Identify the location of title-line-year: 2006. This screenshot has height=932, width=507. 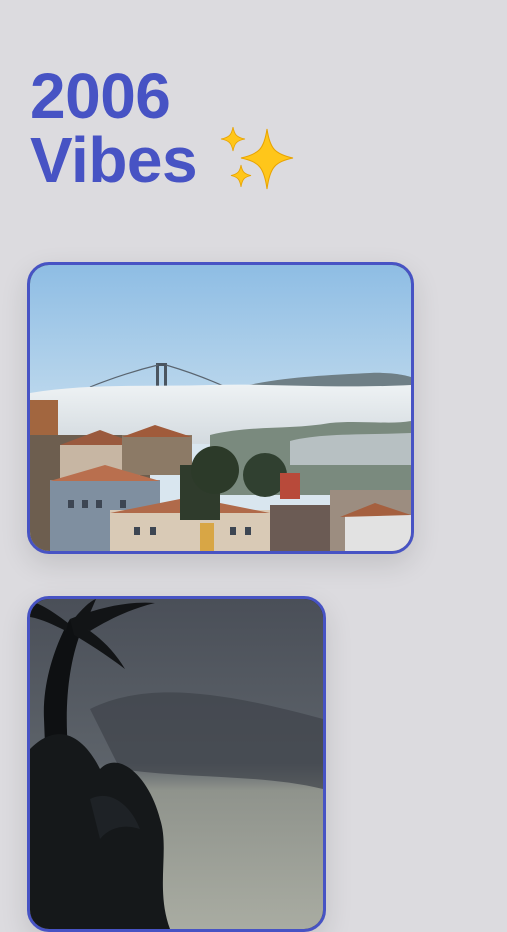
(100, 96).